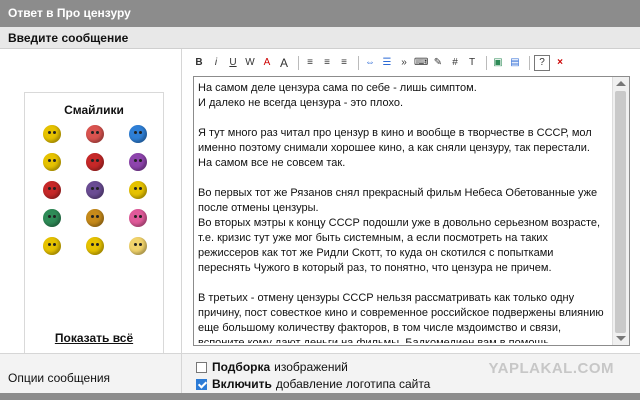  I want to click on smiley-panel: Смайлики Показать всё, so click(94, 223).